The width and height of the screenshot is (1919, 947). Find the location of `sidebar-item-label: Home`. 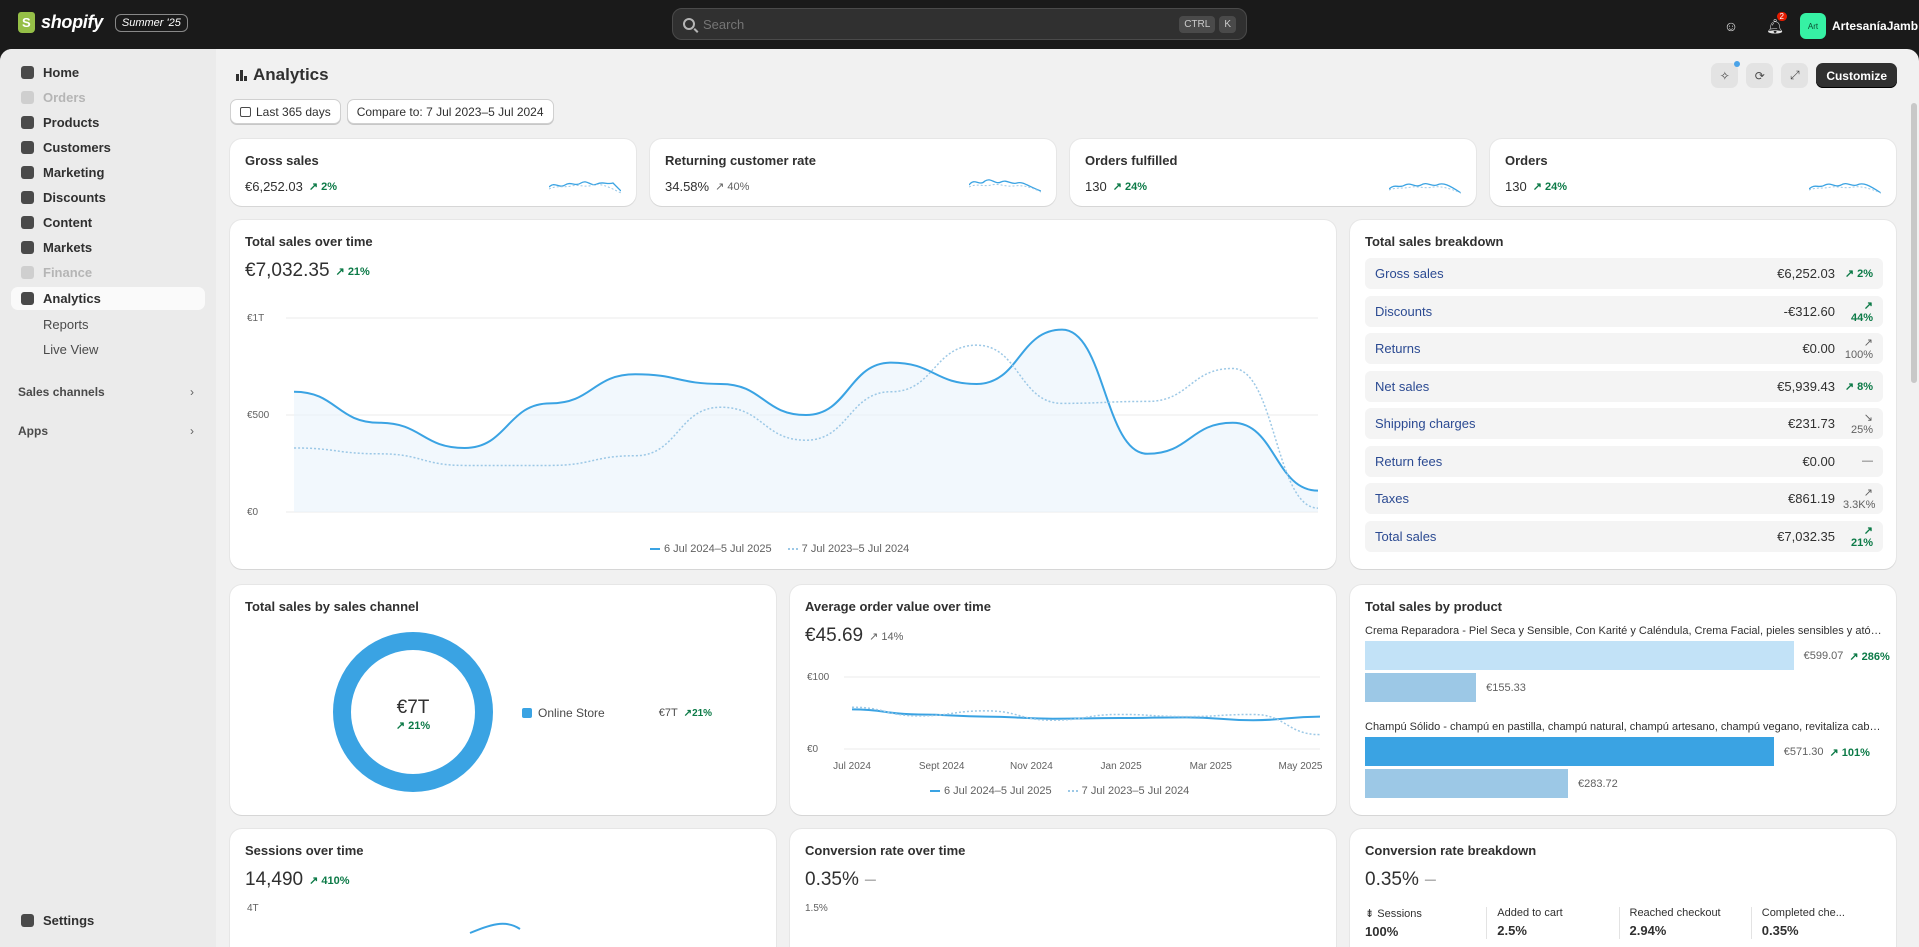

sidebar-item-label: Home is located at coordinates (61, 72).